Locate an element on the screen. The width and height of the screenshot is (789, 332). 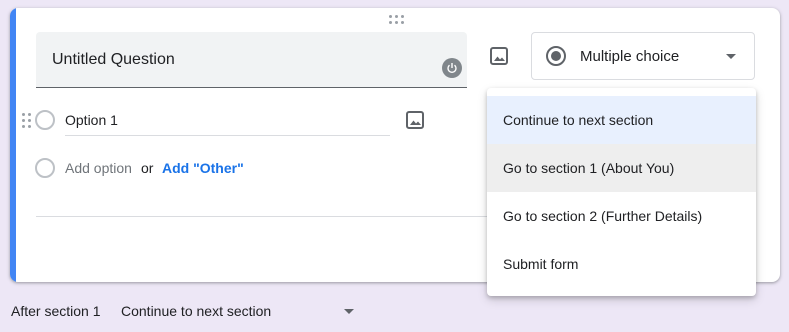
question-type-label: Multiple choice is located at coordinates (630, 56).